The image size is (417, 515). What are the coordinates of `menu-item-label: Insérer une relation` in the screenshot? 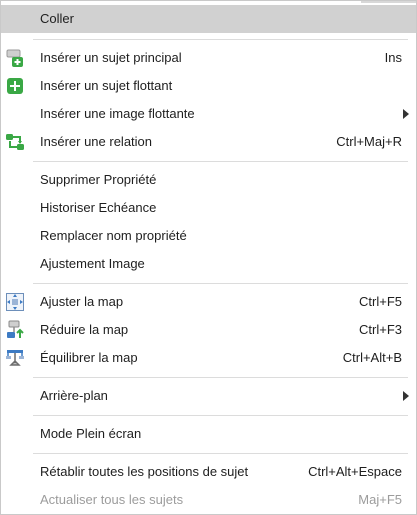 It's located at (96, 141).